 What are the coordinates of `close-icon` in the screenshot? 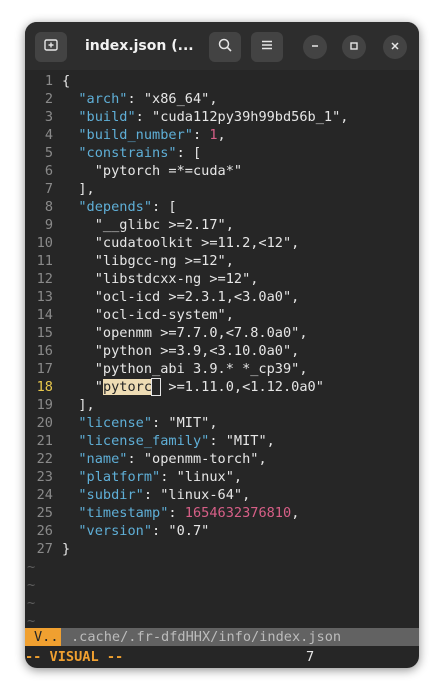 It's located at (395, 47).